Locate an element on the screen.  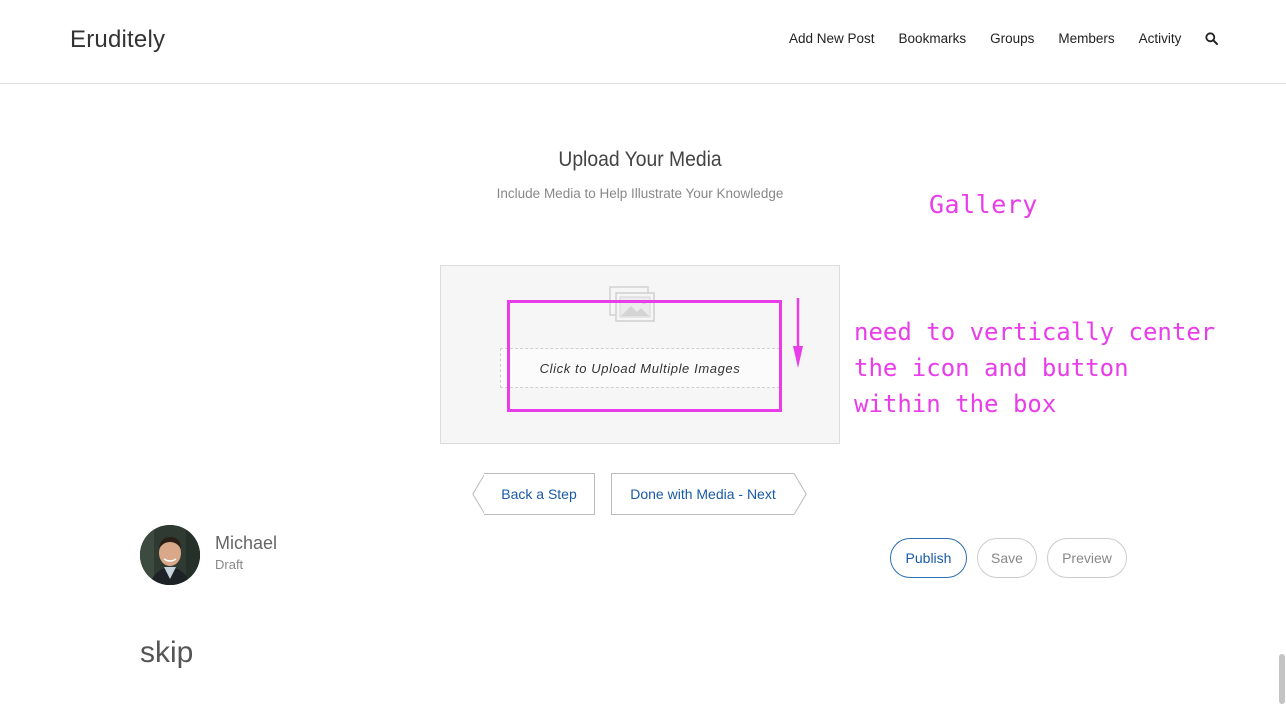
nav-members: Members is located at coordinates (1086, 38).